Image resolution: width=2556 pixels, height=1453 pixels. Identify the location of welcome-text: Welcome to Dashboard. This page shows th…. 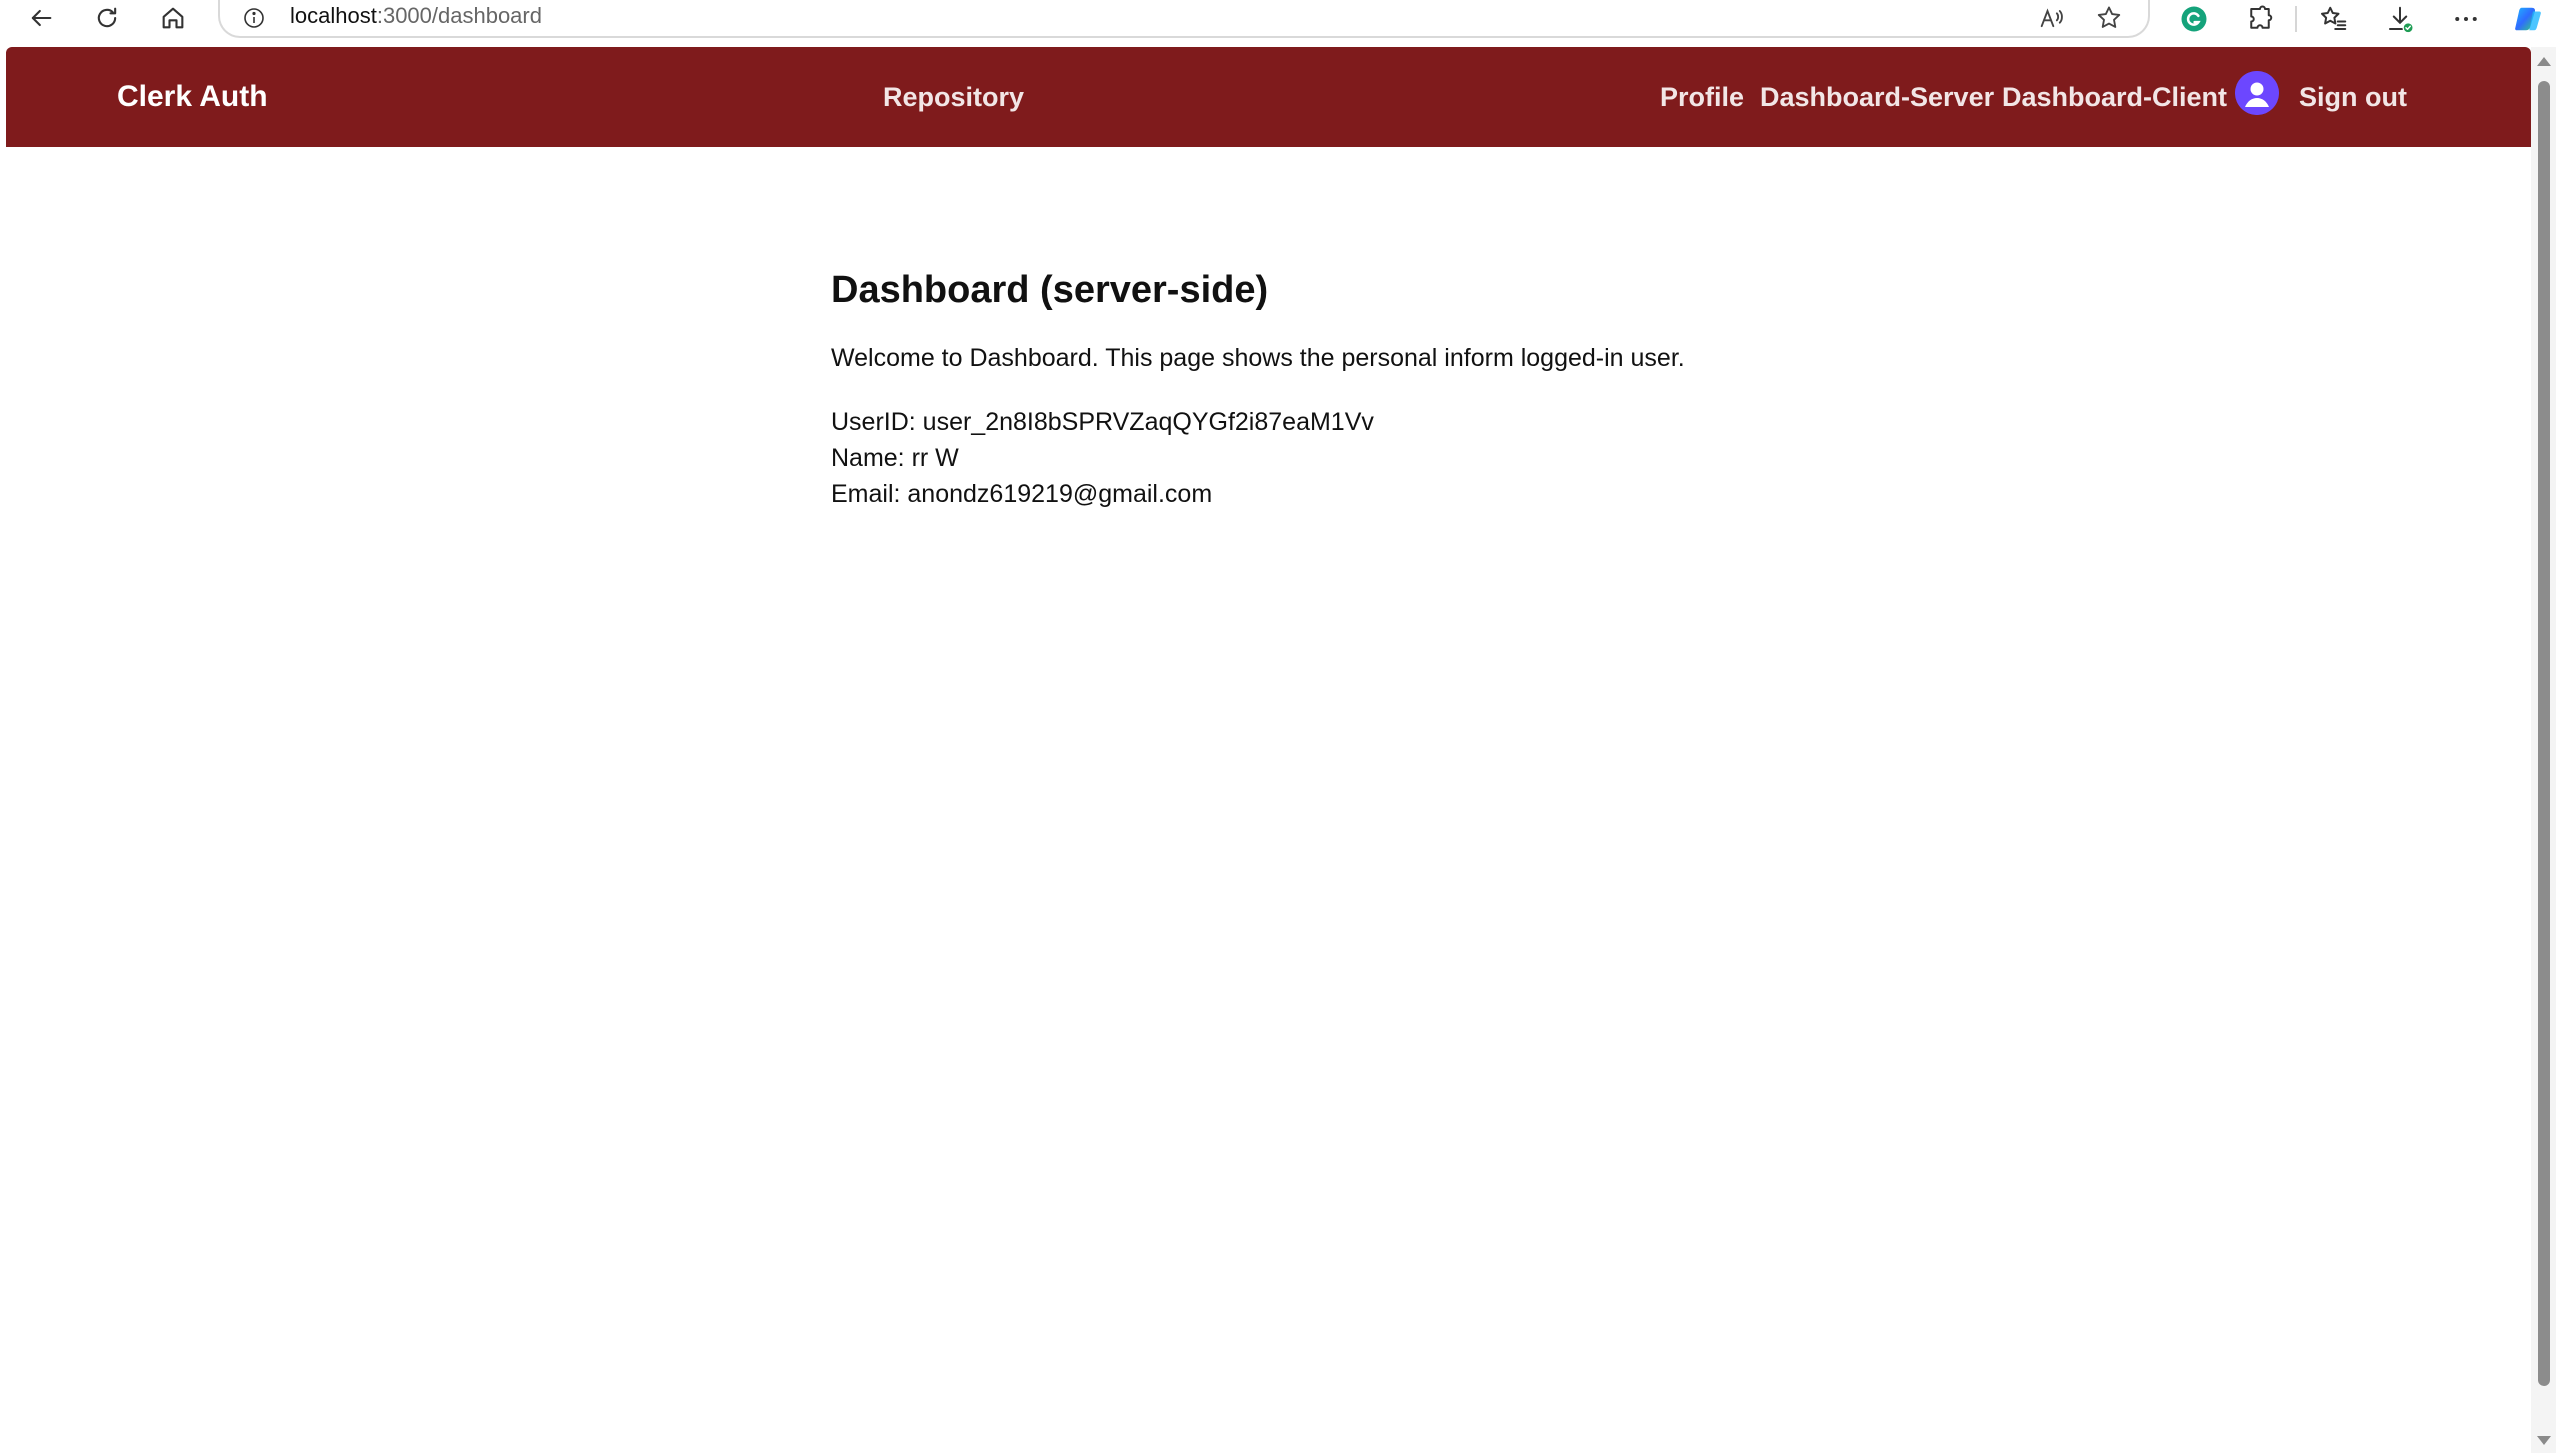
(1258, 358).